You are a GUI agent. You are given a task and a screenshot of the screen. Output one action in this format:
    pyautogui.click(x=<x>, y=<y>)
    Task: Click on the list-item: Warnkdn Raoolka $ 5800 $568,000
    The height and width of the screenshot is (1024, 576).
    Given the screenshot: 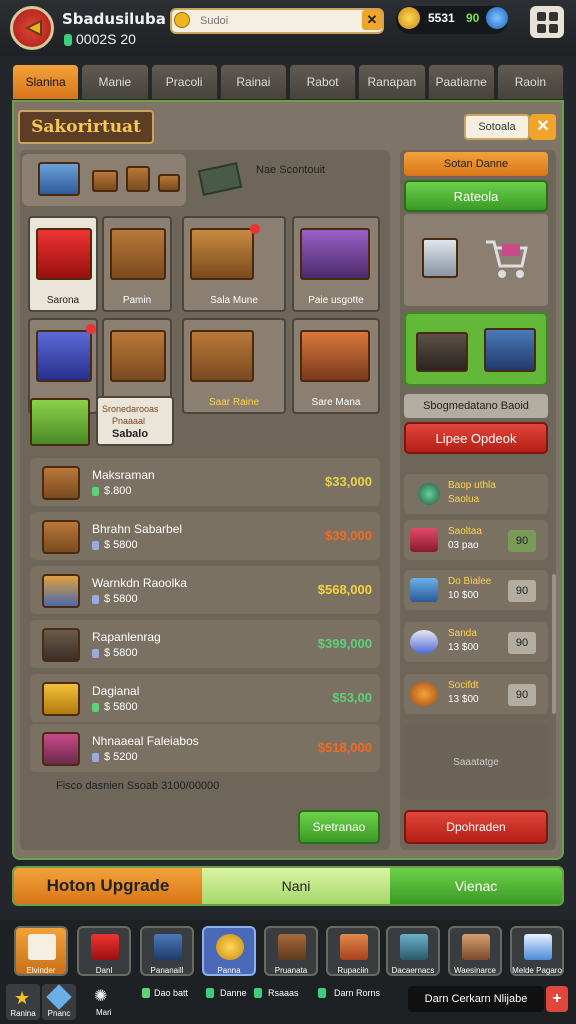 What is the action you would take?
    pyautogui.click(x=205, y=590)
    